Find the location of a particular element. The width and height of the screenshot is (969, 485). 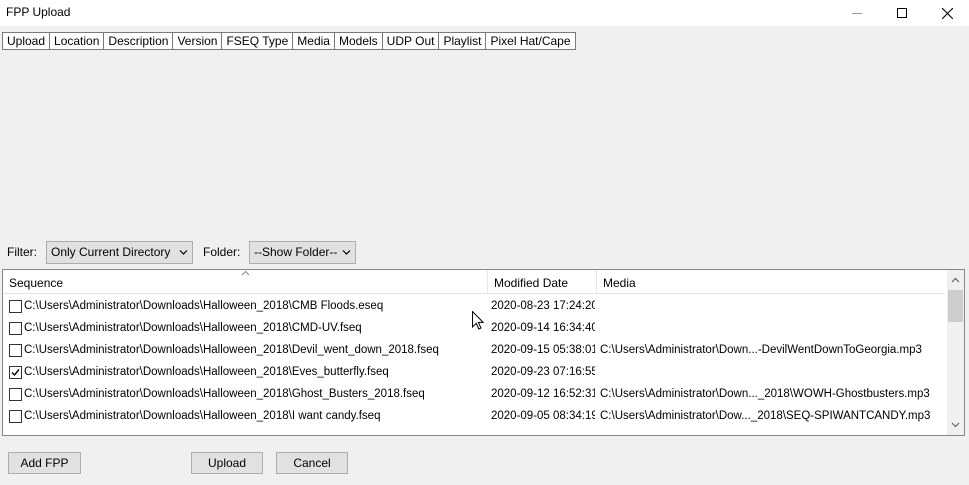

row-modified-date: 2020-09-12 16:52:31 is located at coordinates (543, 394).